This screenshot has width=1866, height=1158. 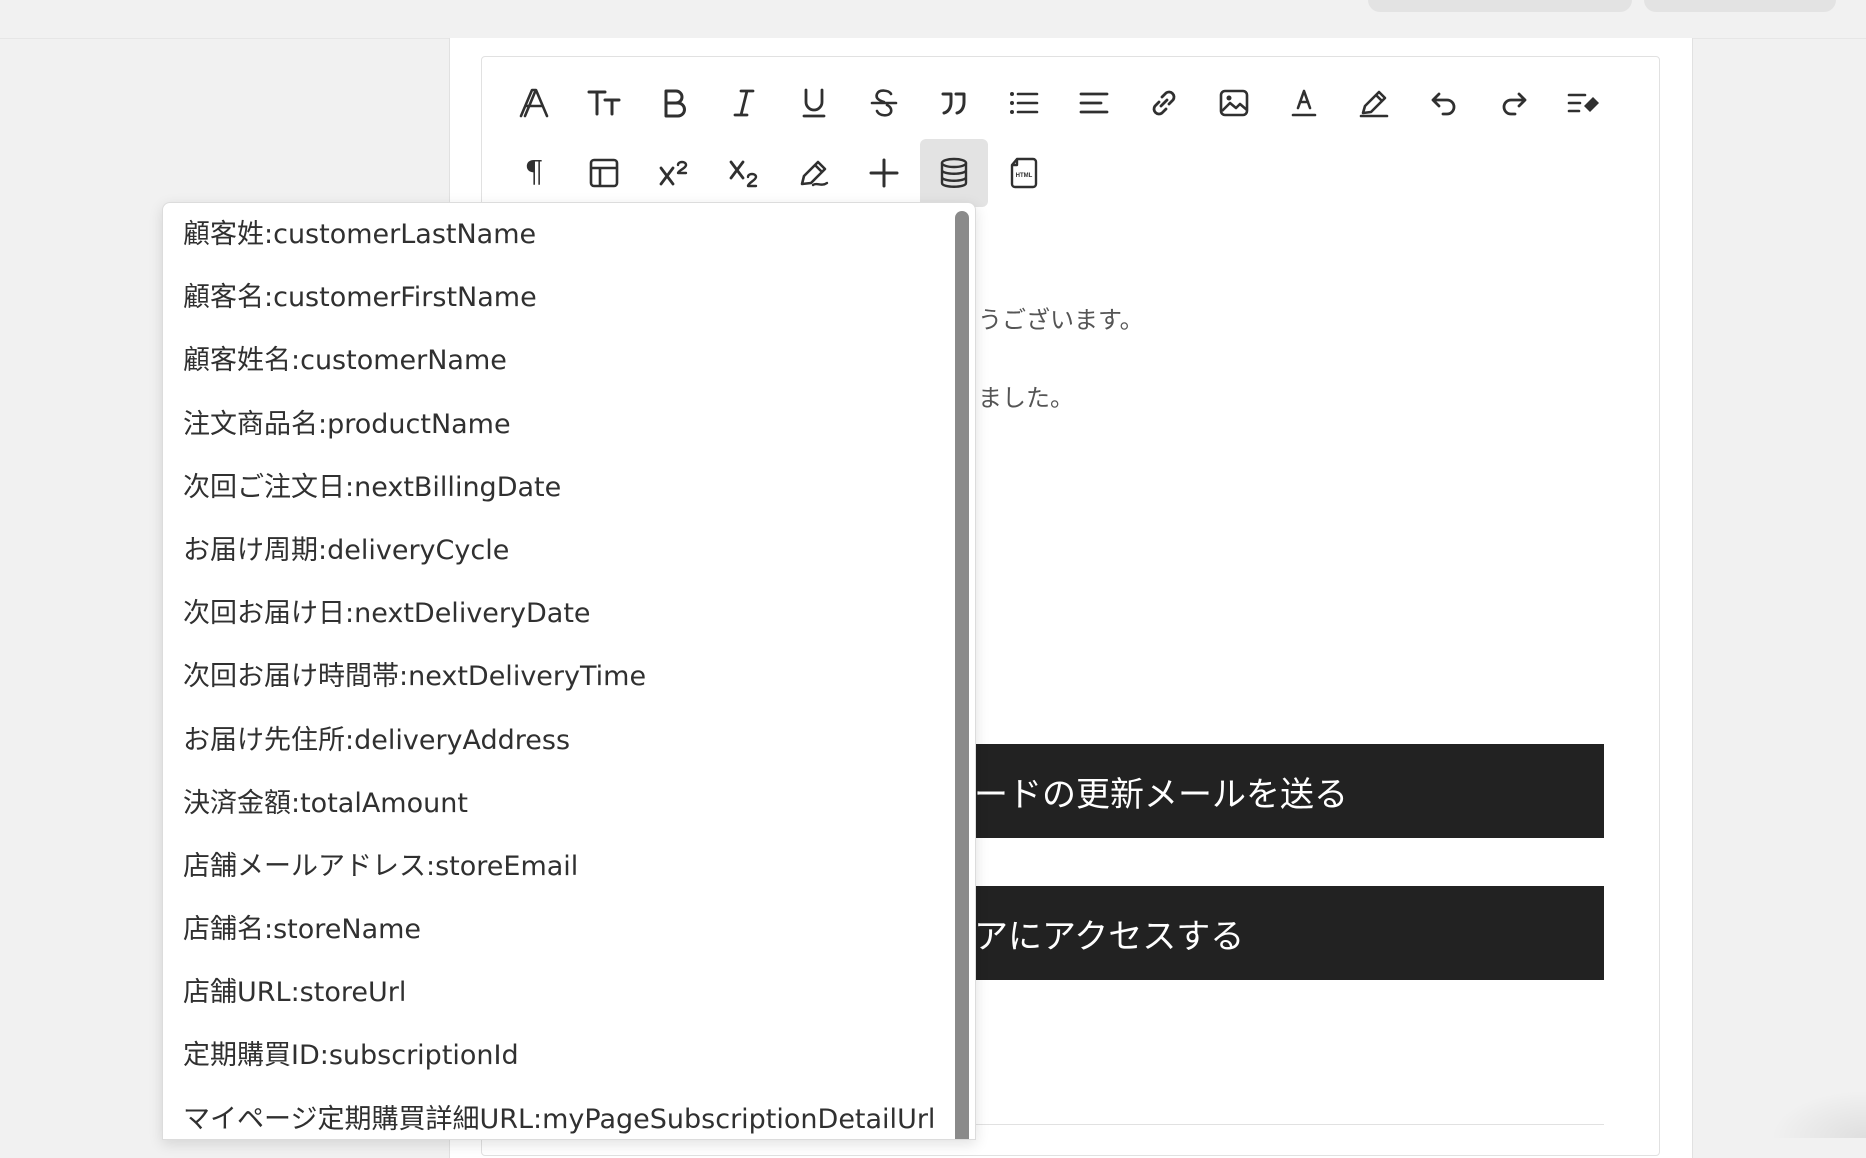 I want to click on italic-icon, so click(x=744, y=103).